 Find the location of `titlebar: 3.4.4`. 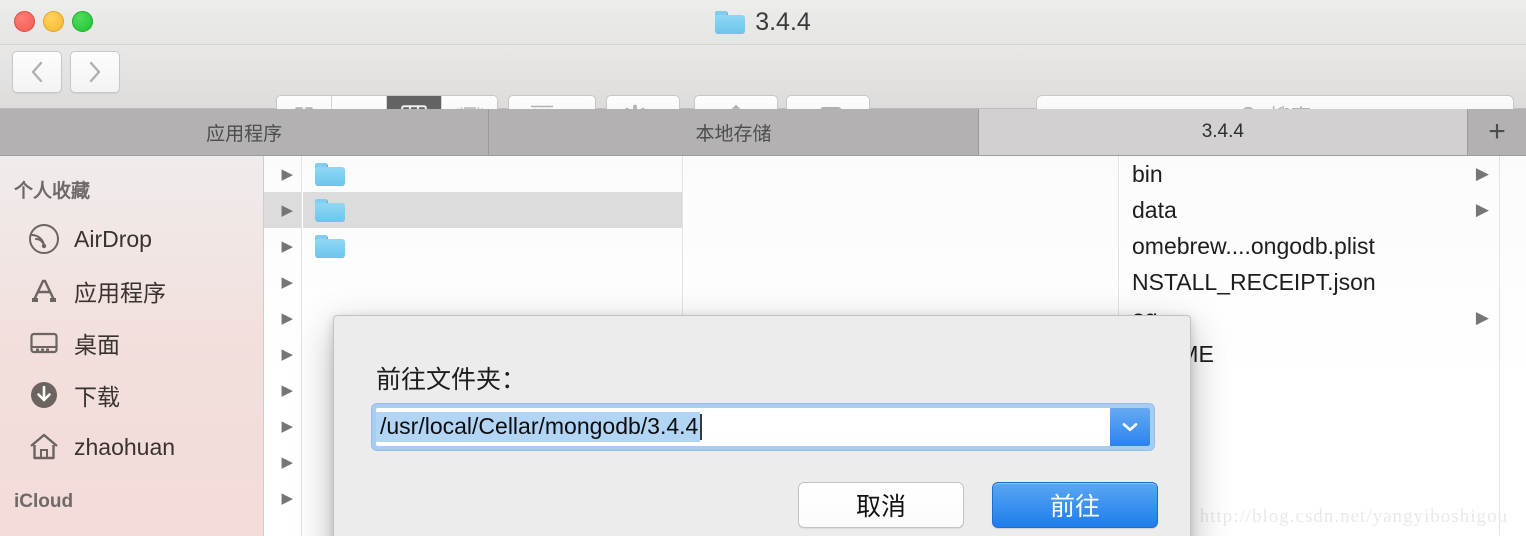

titlebar: 3.4.4 is located at coordinates (763, 22).